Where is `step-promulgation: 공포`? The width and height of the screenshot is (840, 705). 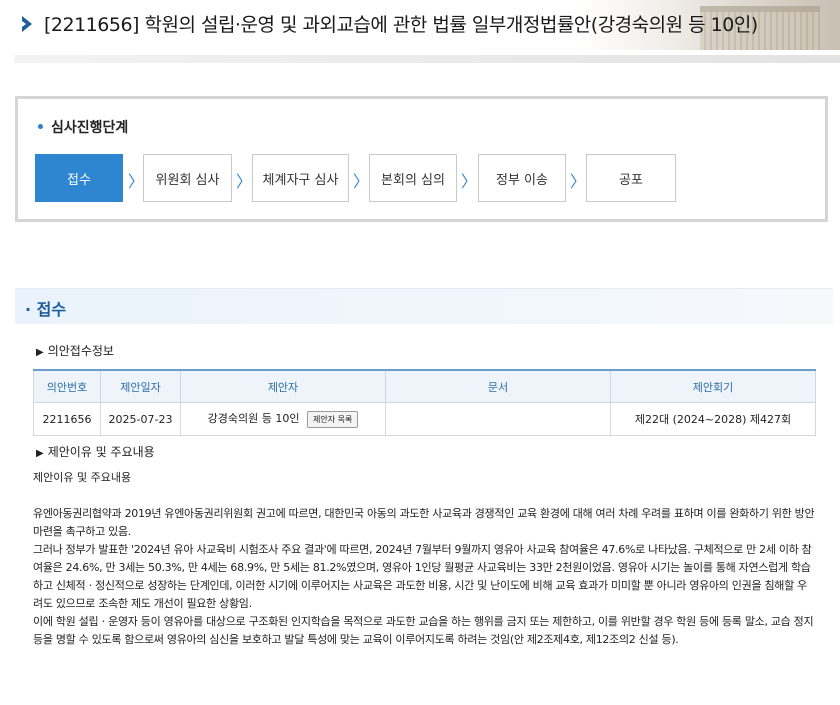 step-promulgation: 공포 is located at coordinates (631, 178).